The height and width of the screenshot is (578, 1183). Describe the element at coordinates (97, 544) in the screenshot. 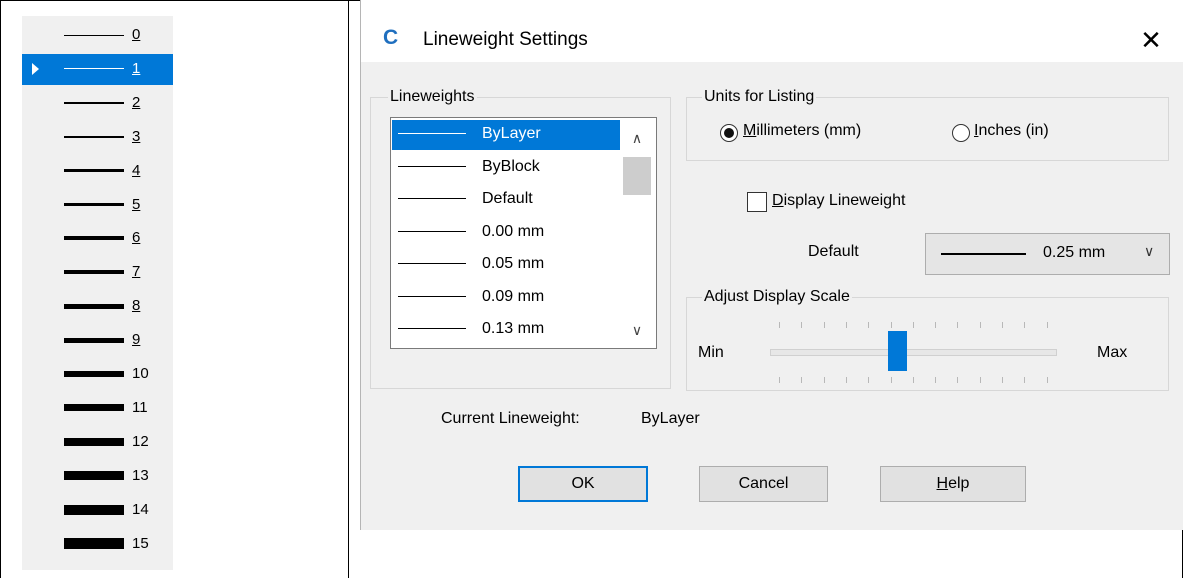

I see `lineweight-row: 15` at that location.